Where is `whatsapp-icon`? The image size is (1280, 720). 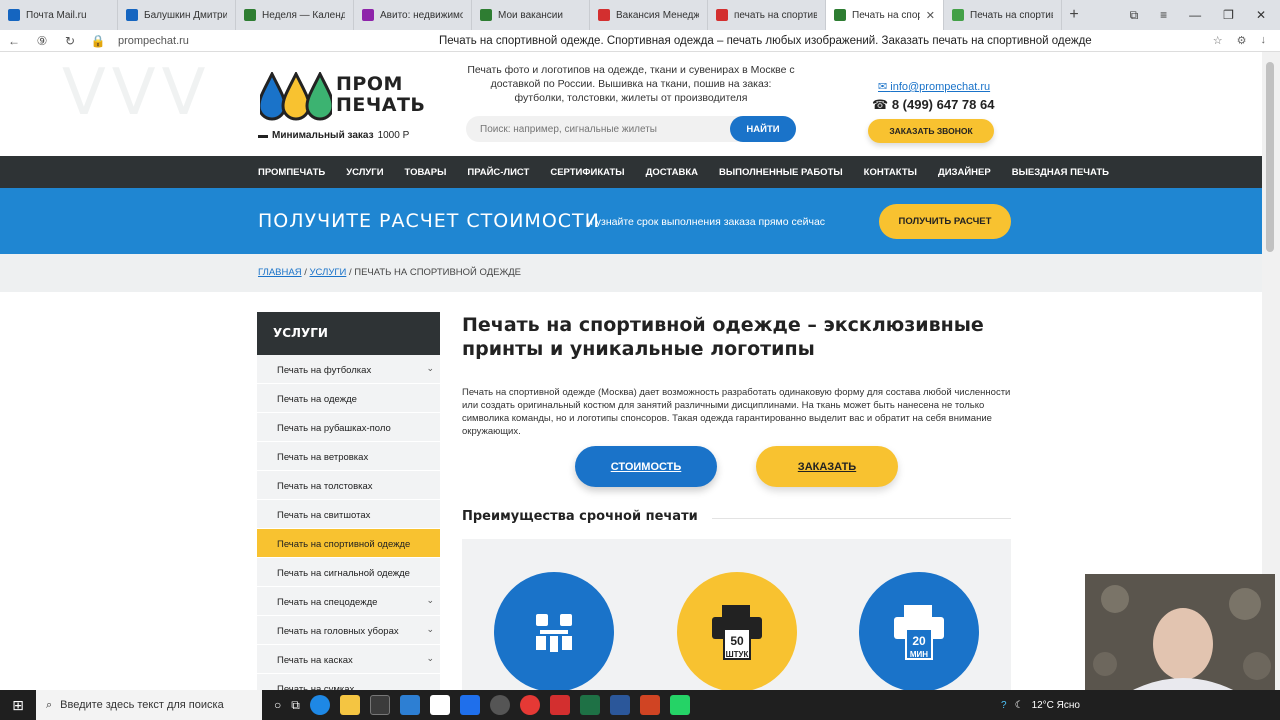 whatsapp-icon is located at coordinates (679, 705).